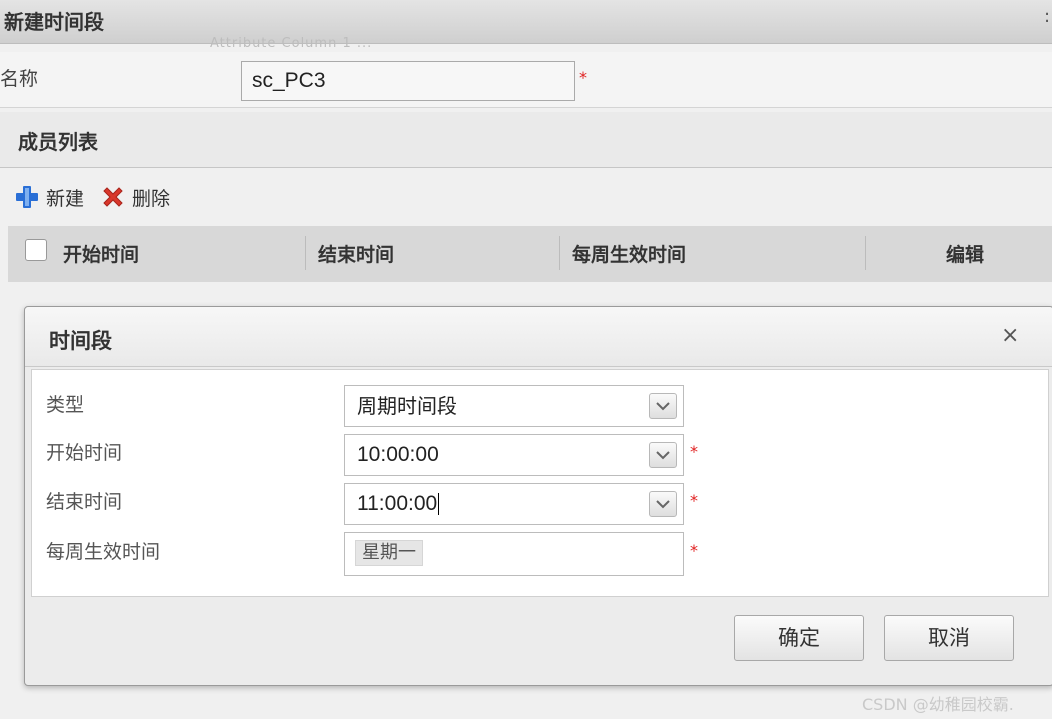 Image resolution: width=1052 pixels, height=719 pixels. I want to click on window-title: 新建时间段, so click(54, 22).